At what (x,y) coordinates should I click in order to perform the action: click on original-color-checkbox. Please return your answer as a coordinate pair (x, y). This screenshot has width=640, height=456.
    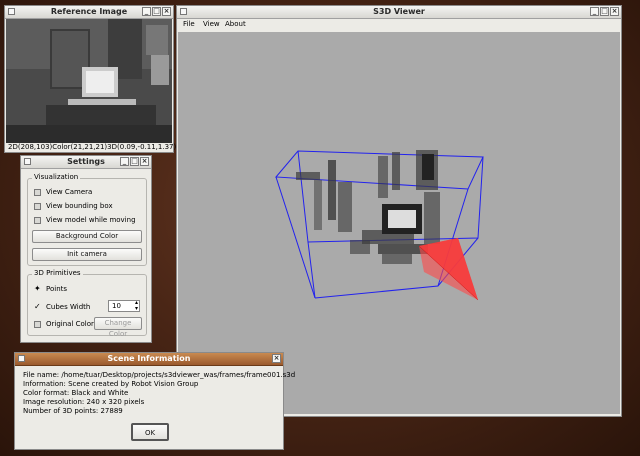
    Looking at the image, I should click on (37, 324).